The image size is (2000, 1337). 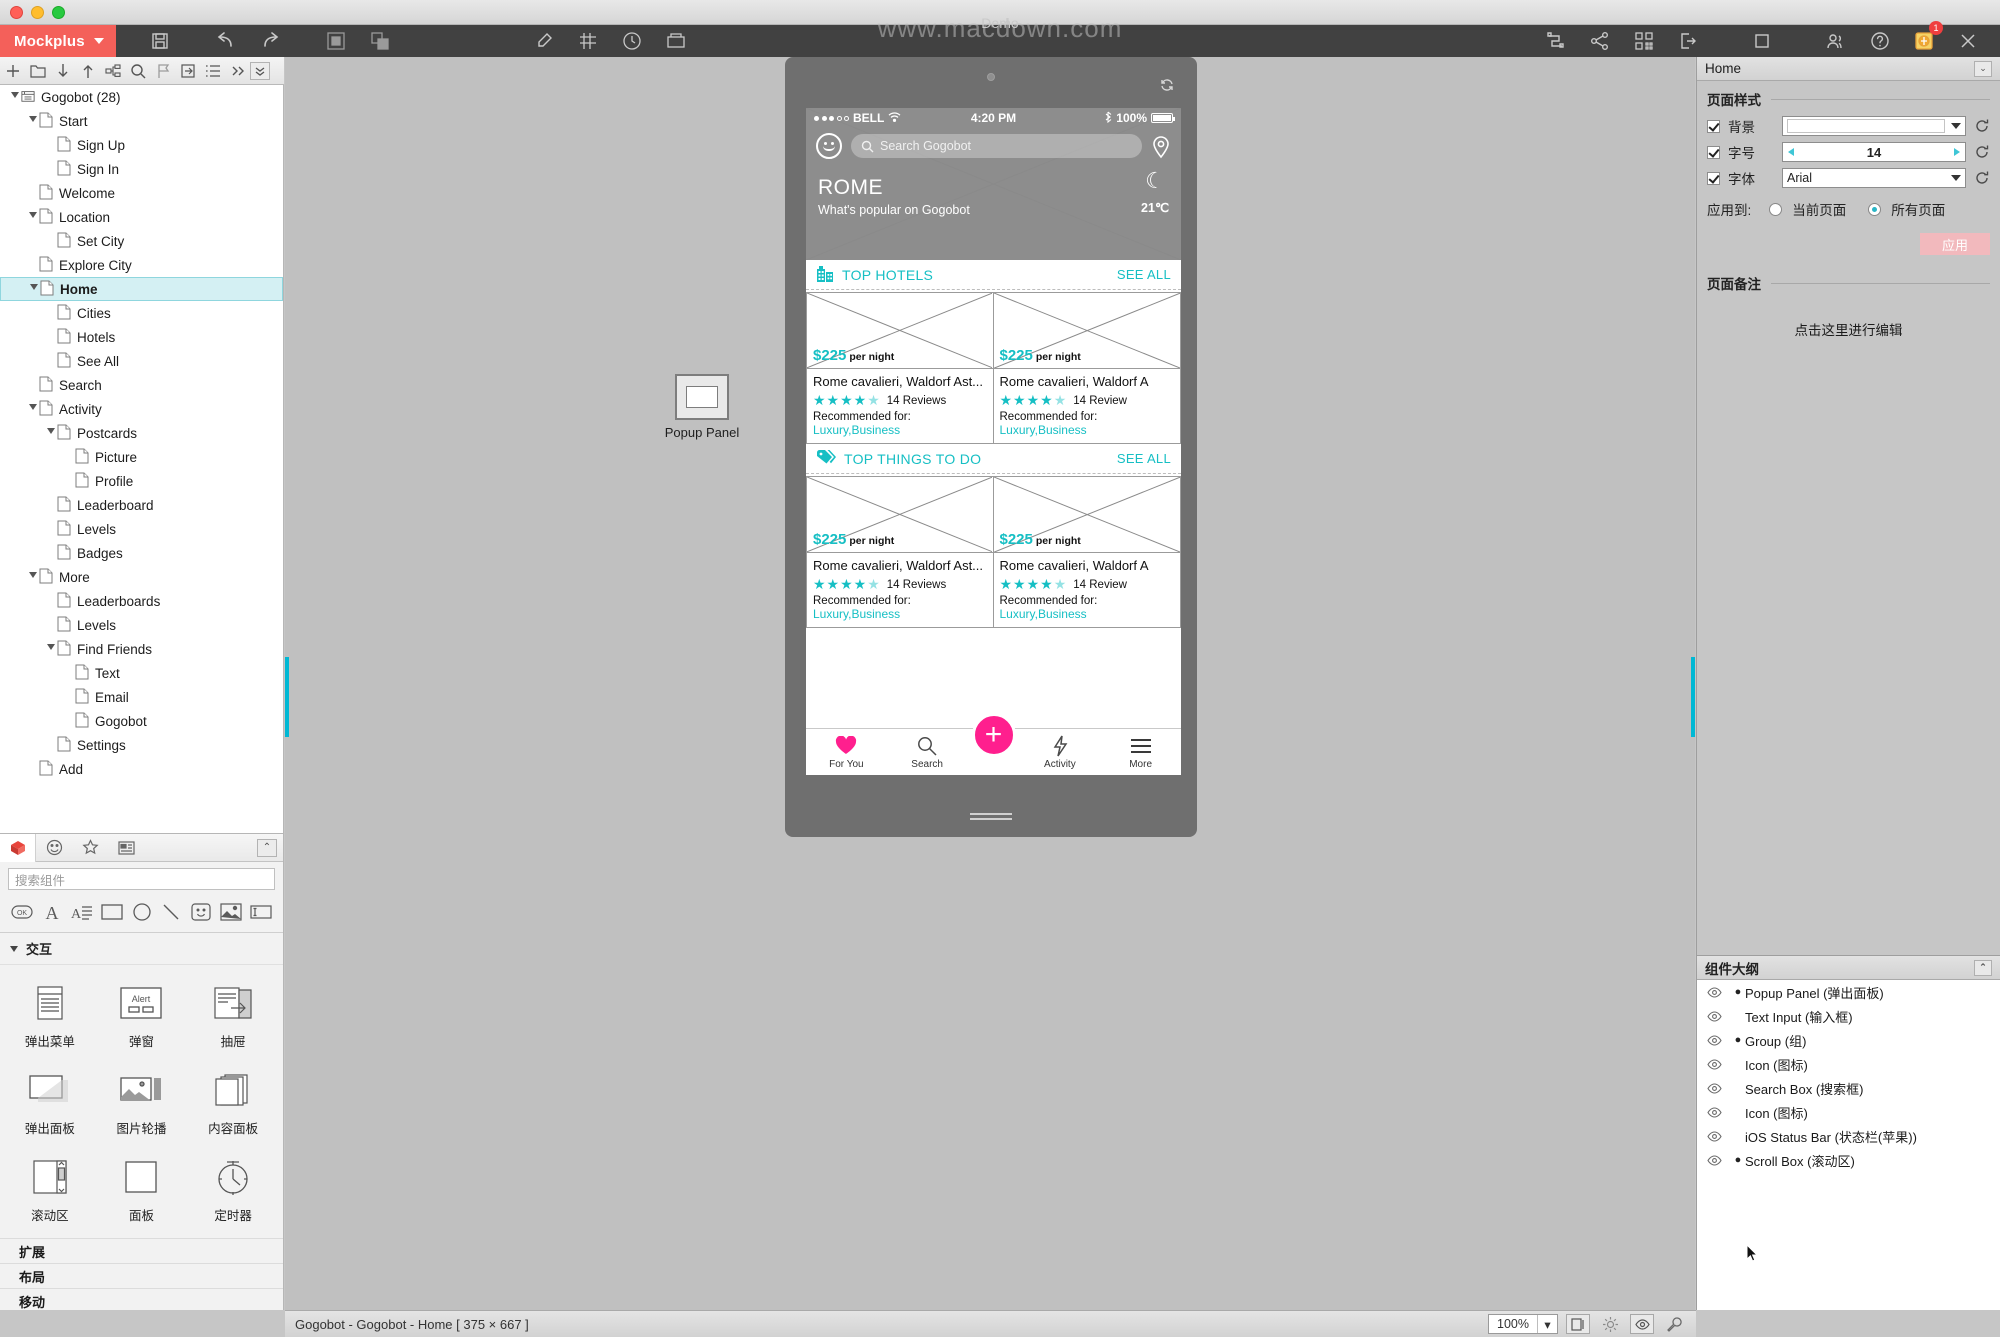 I want to click on property-row-background: 背景, so click(x=1848, y=126).